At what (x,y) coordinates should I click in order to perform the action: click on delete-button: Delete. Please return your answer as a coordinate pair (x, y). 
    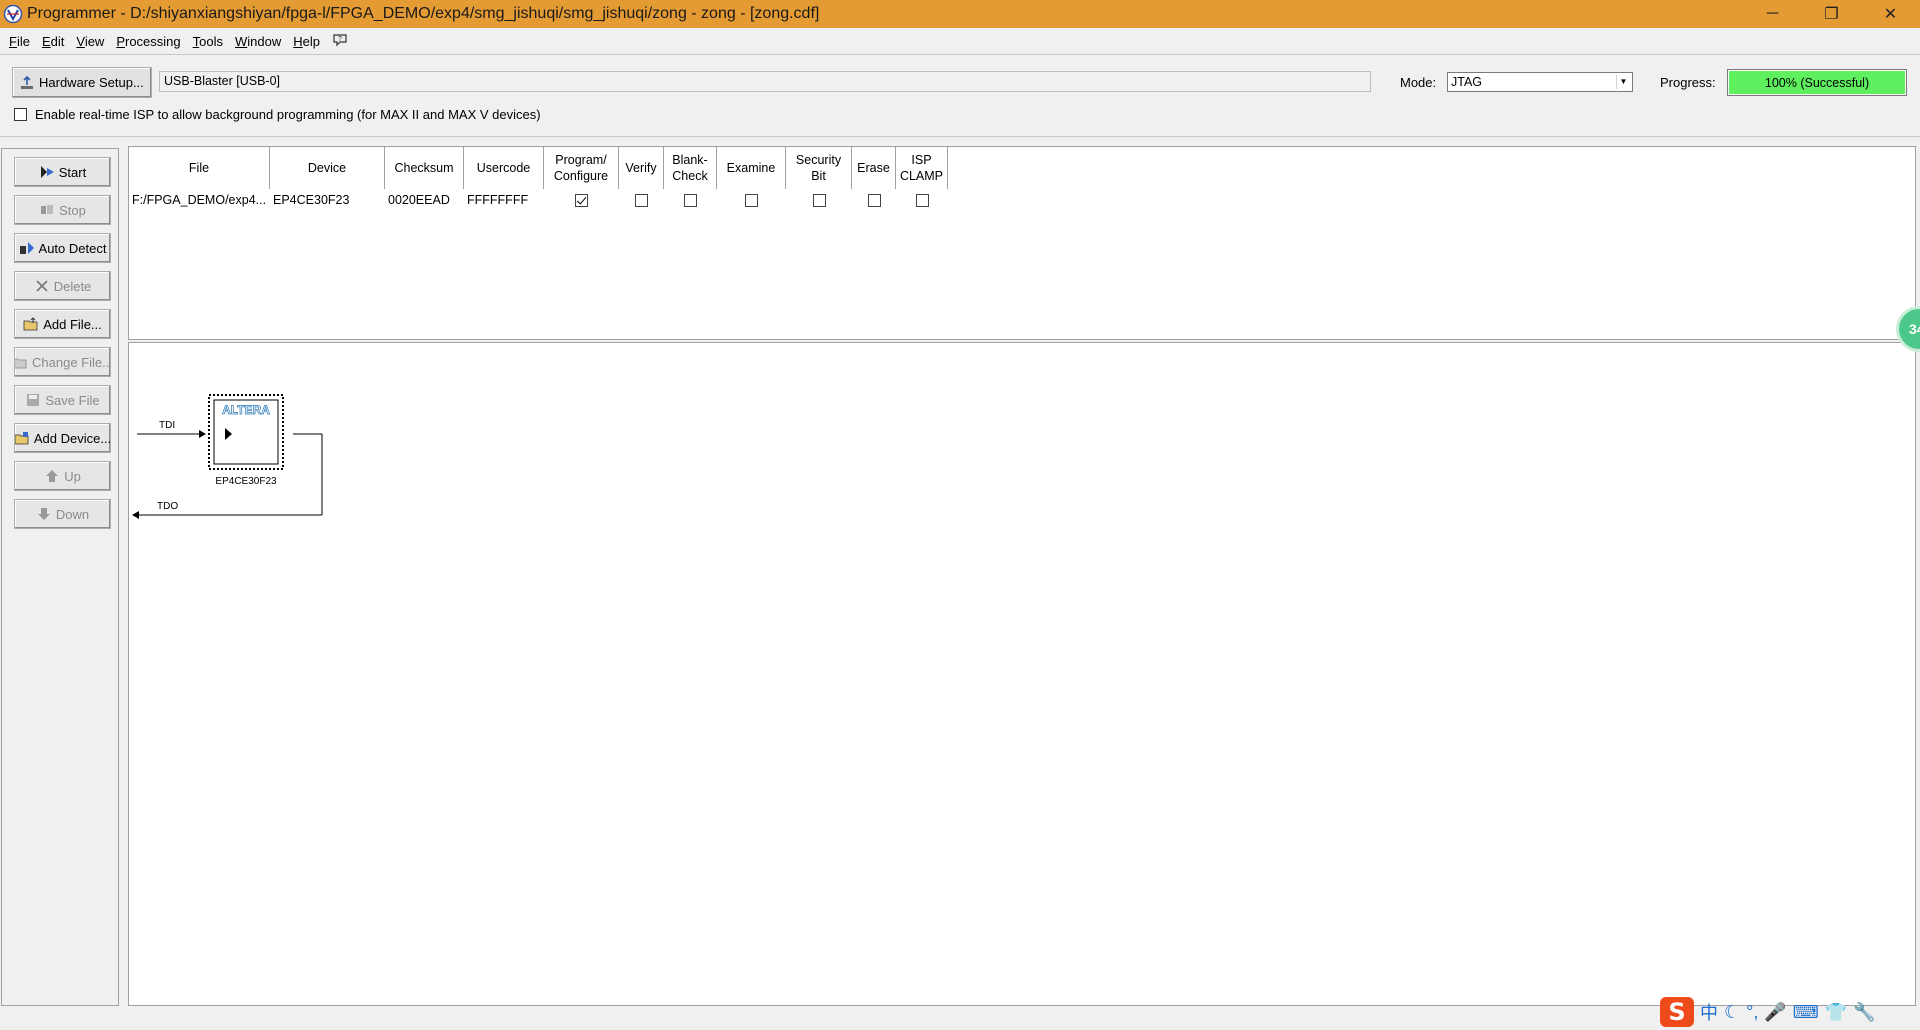
    Looking at the image, I should click on (62, 286).